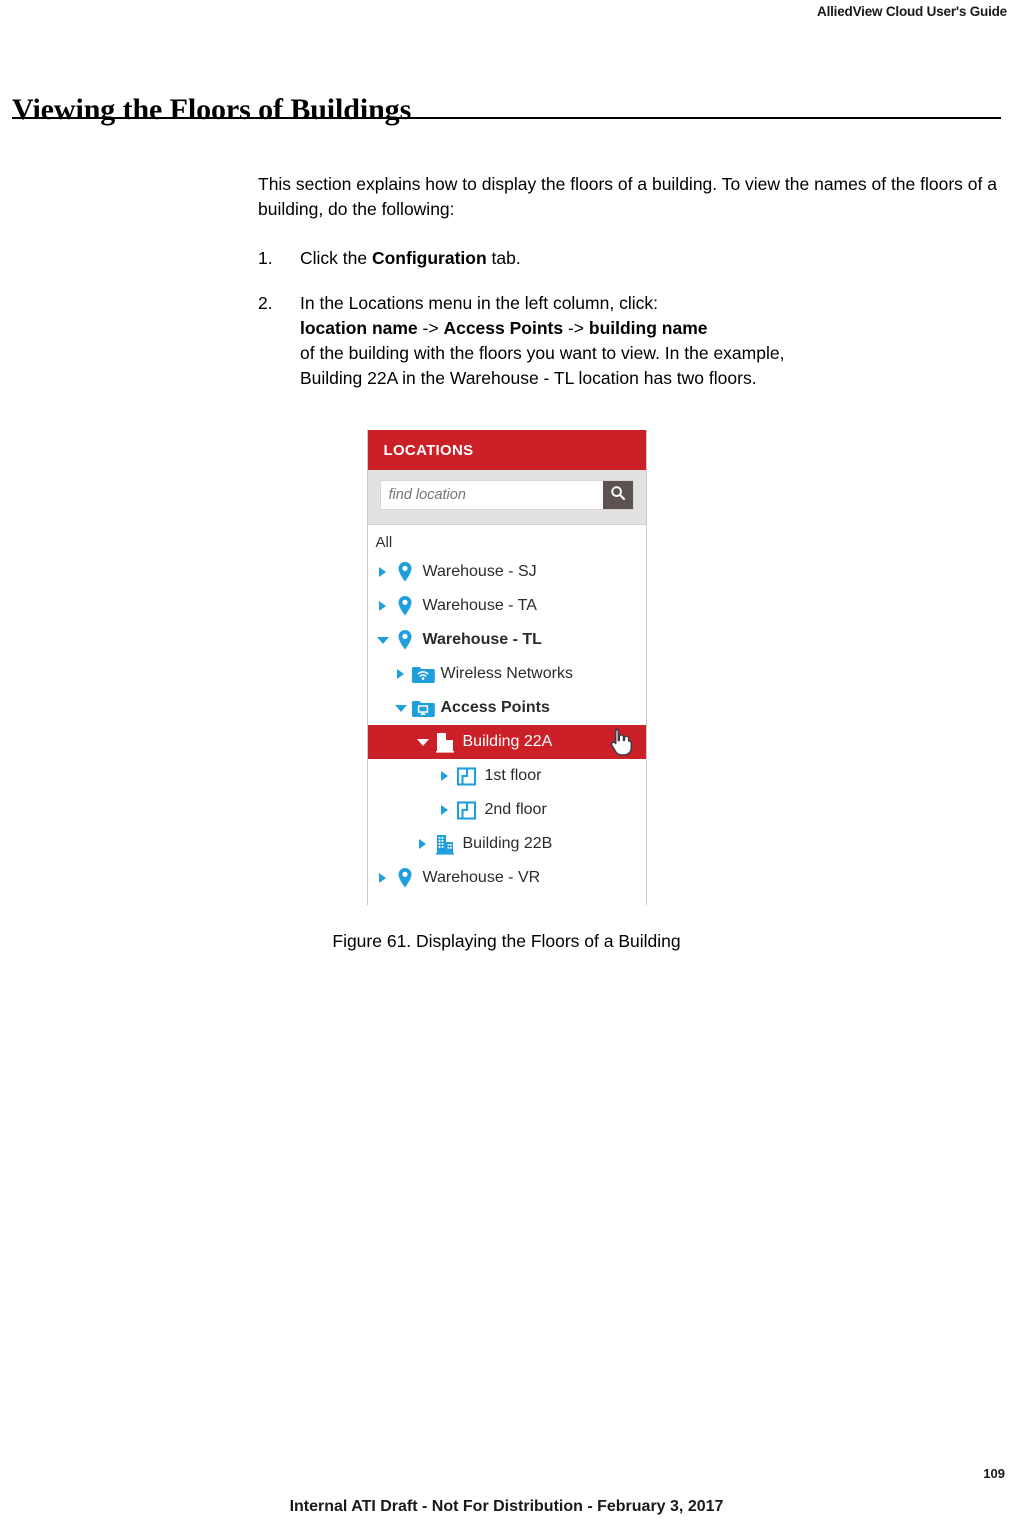  I want to click on tree-item-1st-floor: 1st floor, so click(507, 776).